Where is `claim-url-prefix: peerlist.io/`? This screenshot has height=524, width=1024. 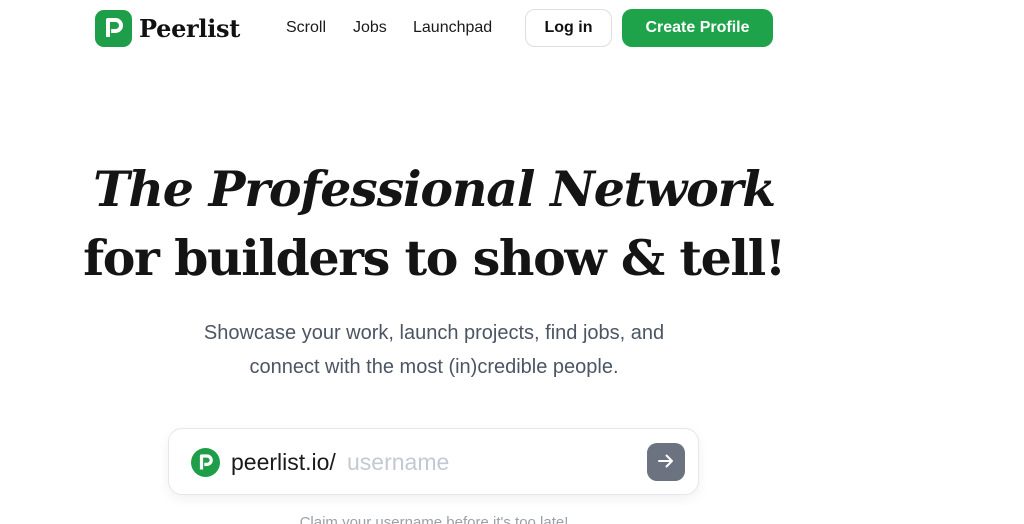
claim-url-prefix: peerlist.io/ is located at coordinates (283, 462).